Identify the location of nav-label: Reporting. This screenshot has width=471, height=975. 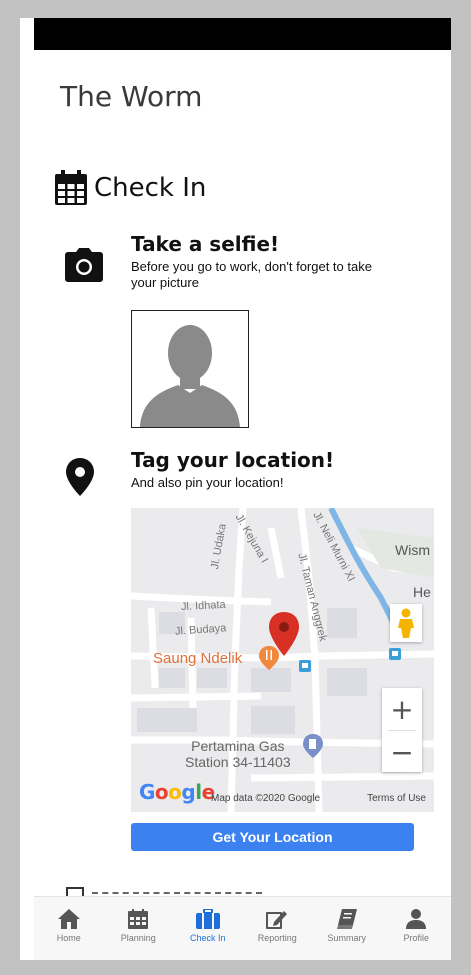
(277, 938).